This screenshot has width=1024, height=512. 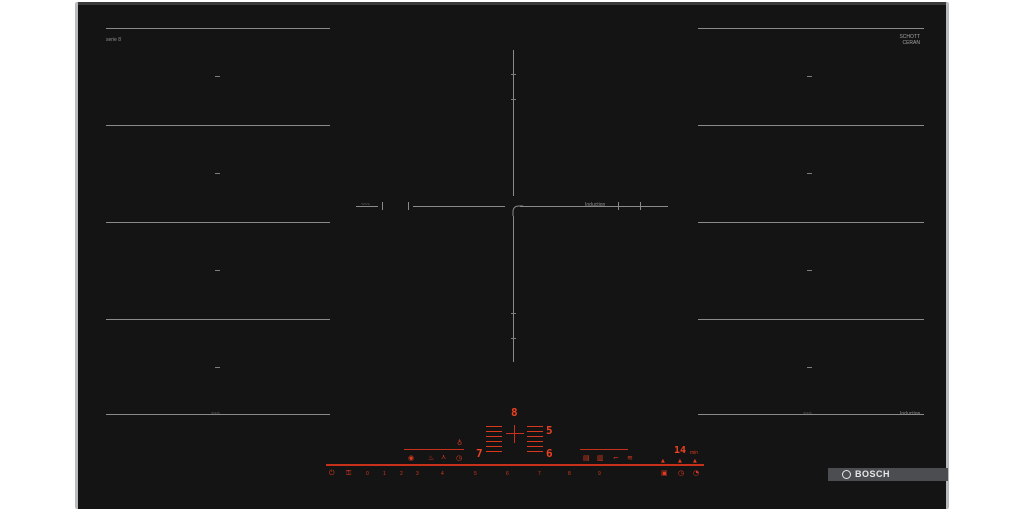 I want to click on center-horizontal-line-left, so click(x=459, y=206).